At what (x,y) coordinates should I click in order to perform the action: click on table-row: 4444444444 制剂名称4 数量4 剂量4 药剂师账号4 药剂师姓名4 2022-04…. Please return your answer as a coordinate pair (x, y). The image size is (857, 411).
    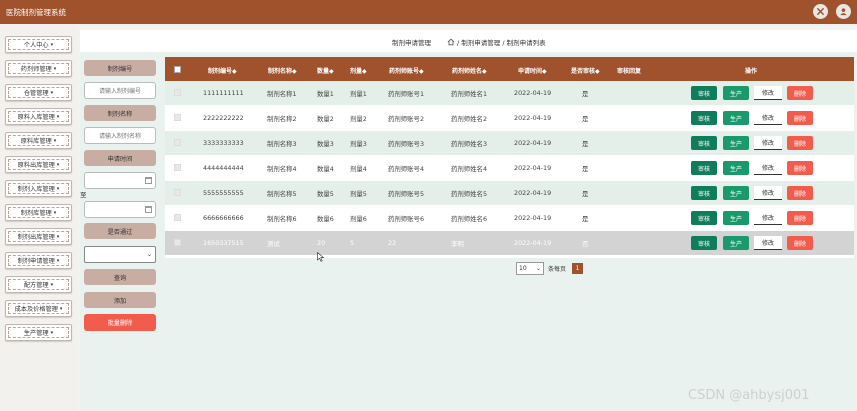
    Looking at the image, I should click on (509, 168).